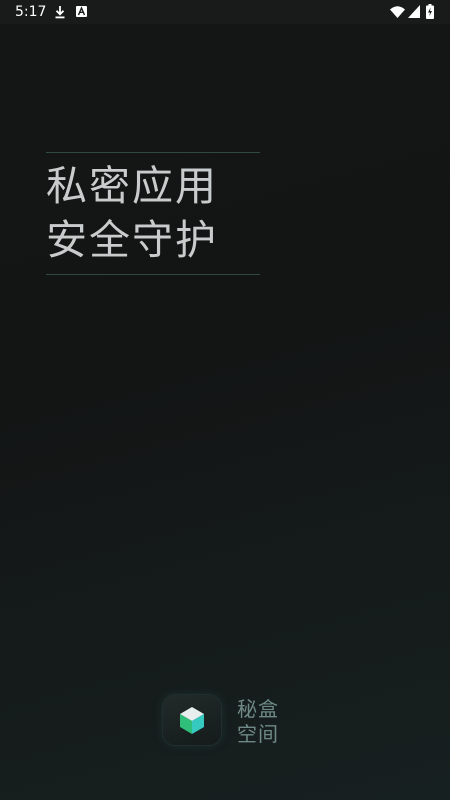 The height and width of the screenshot is (800, 450). I want to click on slogan-top-divider, so click(153, 152).